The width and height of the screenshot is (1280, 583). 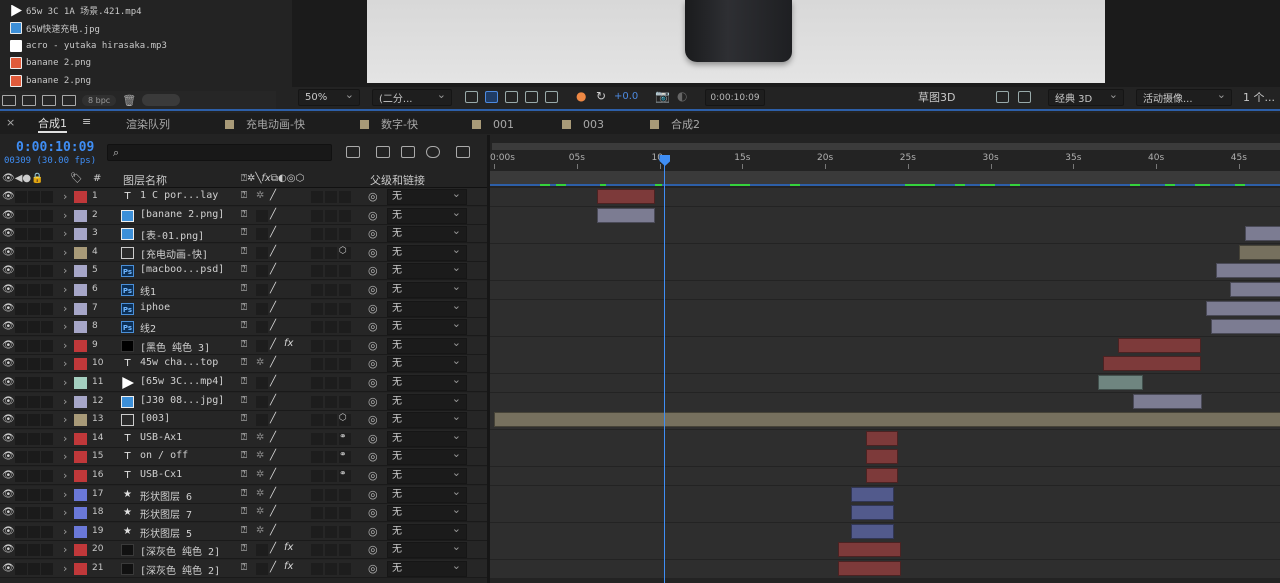 I want to click on layer-row: 👁 › 2 [banane 2.png] ⍰ ╱ ◎ 无, so click(x=640, y=215).